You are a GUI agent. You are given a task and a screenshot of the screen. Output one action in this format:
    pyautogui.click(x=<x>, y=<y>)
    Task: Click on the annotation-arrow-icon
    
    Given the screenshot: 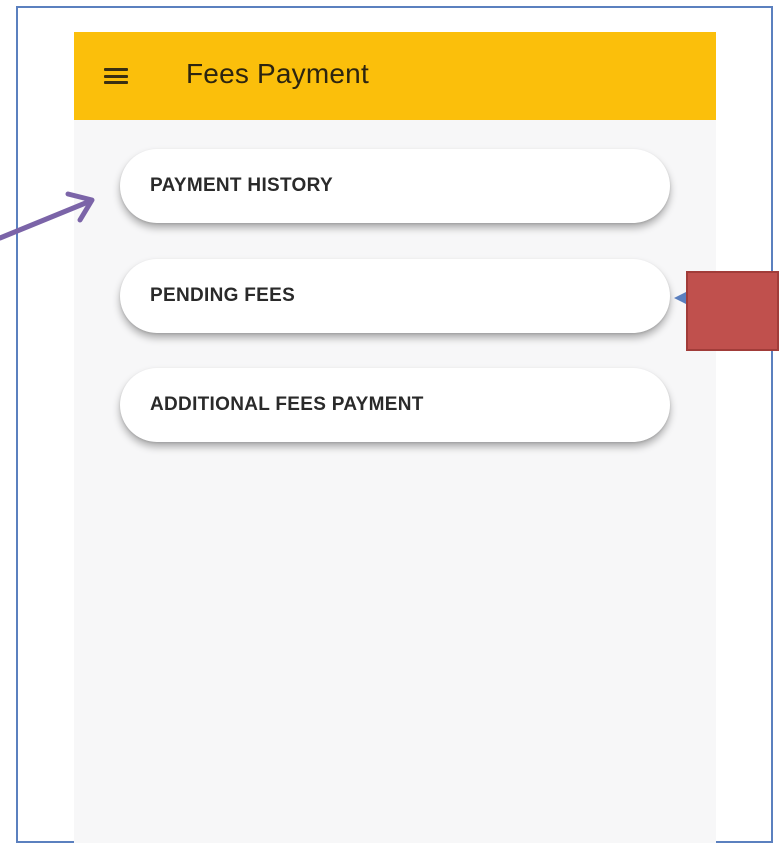 What is the action you would take?
    pyautogui.click(x=47, y=216)
    